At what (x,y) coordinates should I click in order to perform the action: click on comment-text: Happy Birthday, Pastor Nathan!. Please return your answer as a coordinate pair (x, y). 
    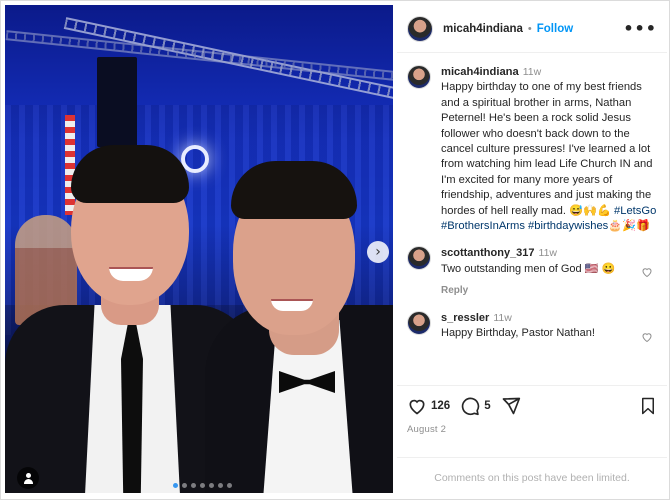
    Looking at the image, I should click on (518, 333).